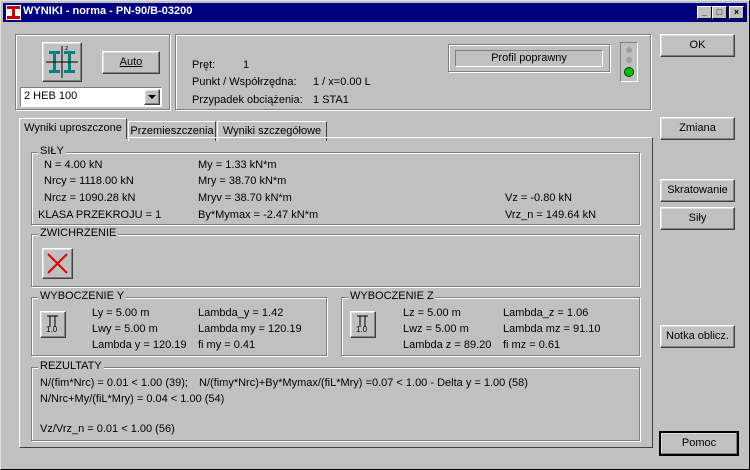  I want to click on pomoc-button: Pomoc, so click(699, 443).